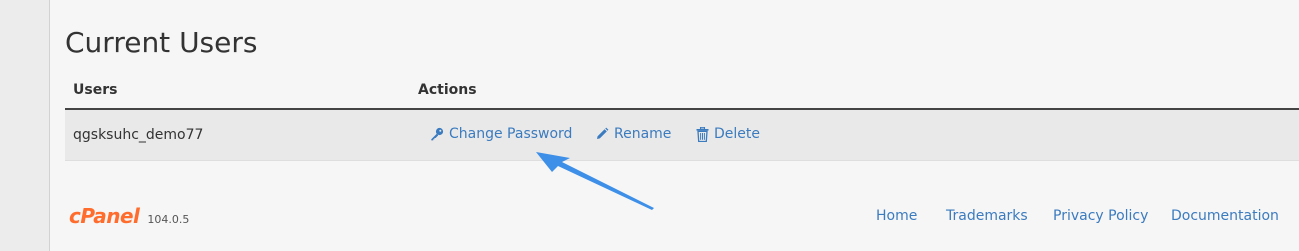 The width and height of the screenshot is (1299, 251). What do you see at coordinates (595, 181) in the screenshot?
I see `annotation-arrow` at bounding box center [595, 181].